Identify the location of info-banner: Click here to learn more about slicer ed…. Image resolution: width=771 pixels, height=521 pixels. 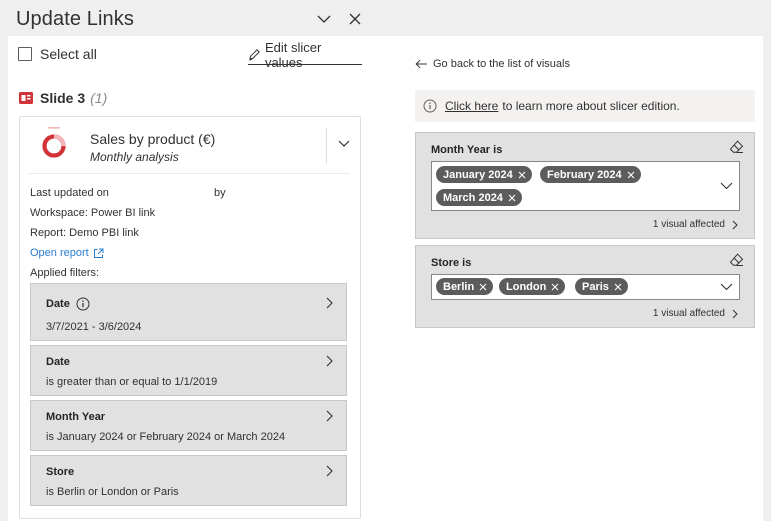
(585, 106).